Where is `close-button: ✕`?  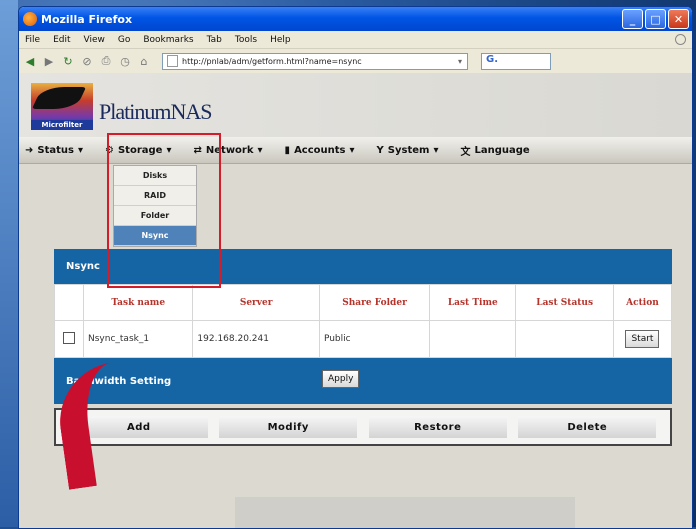 close-button: ✕ is located at coordinates (678, 19).